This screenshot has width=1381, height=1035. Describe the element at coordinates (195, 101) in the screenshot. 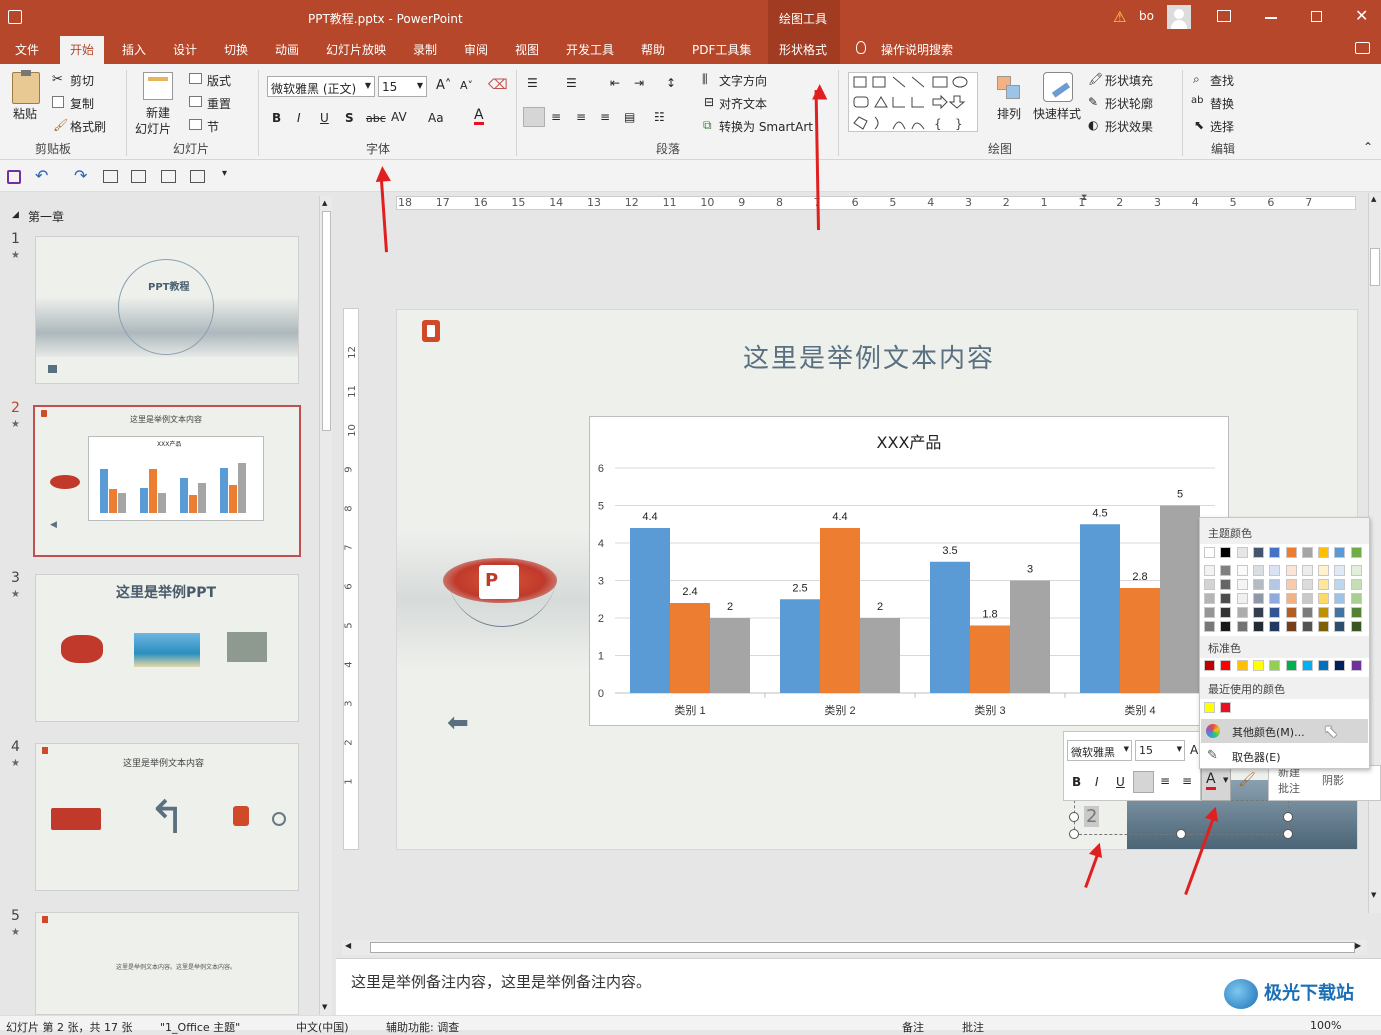

I see `reset-icon` at that location.